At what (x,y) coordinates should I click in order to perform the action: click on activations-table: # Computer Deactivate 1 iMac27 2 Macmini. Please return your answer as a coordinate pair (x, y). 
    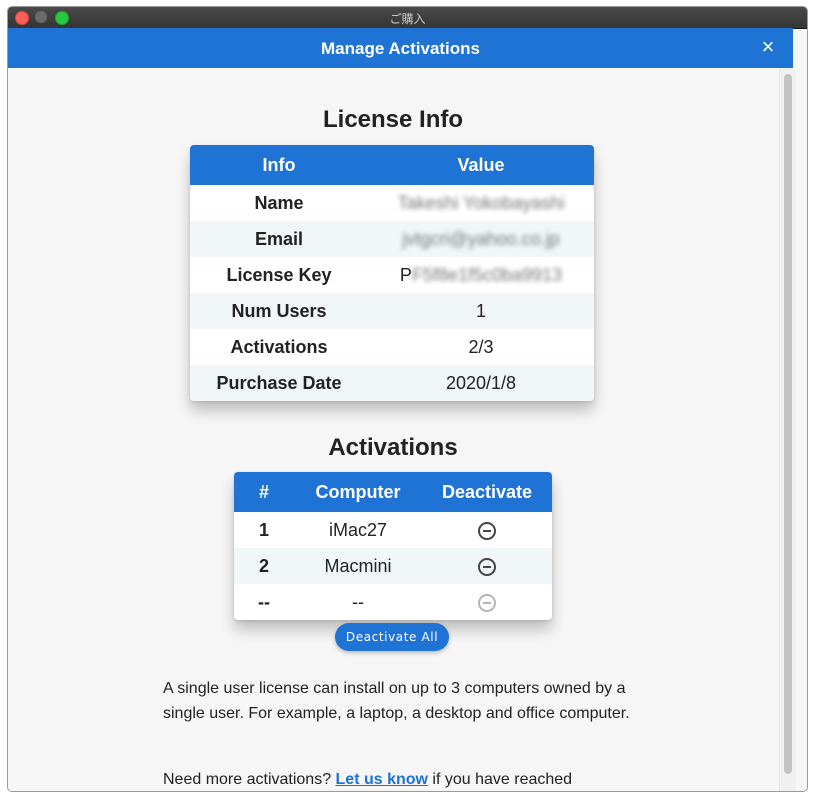
    Looking at the image, I should click on (393, 546).